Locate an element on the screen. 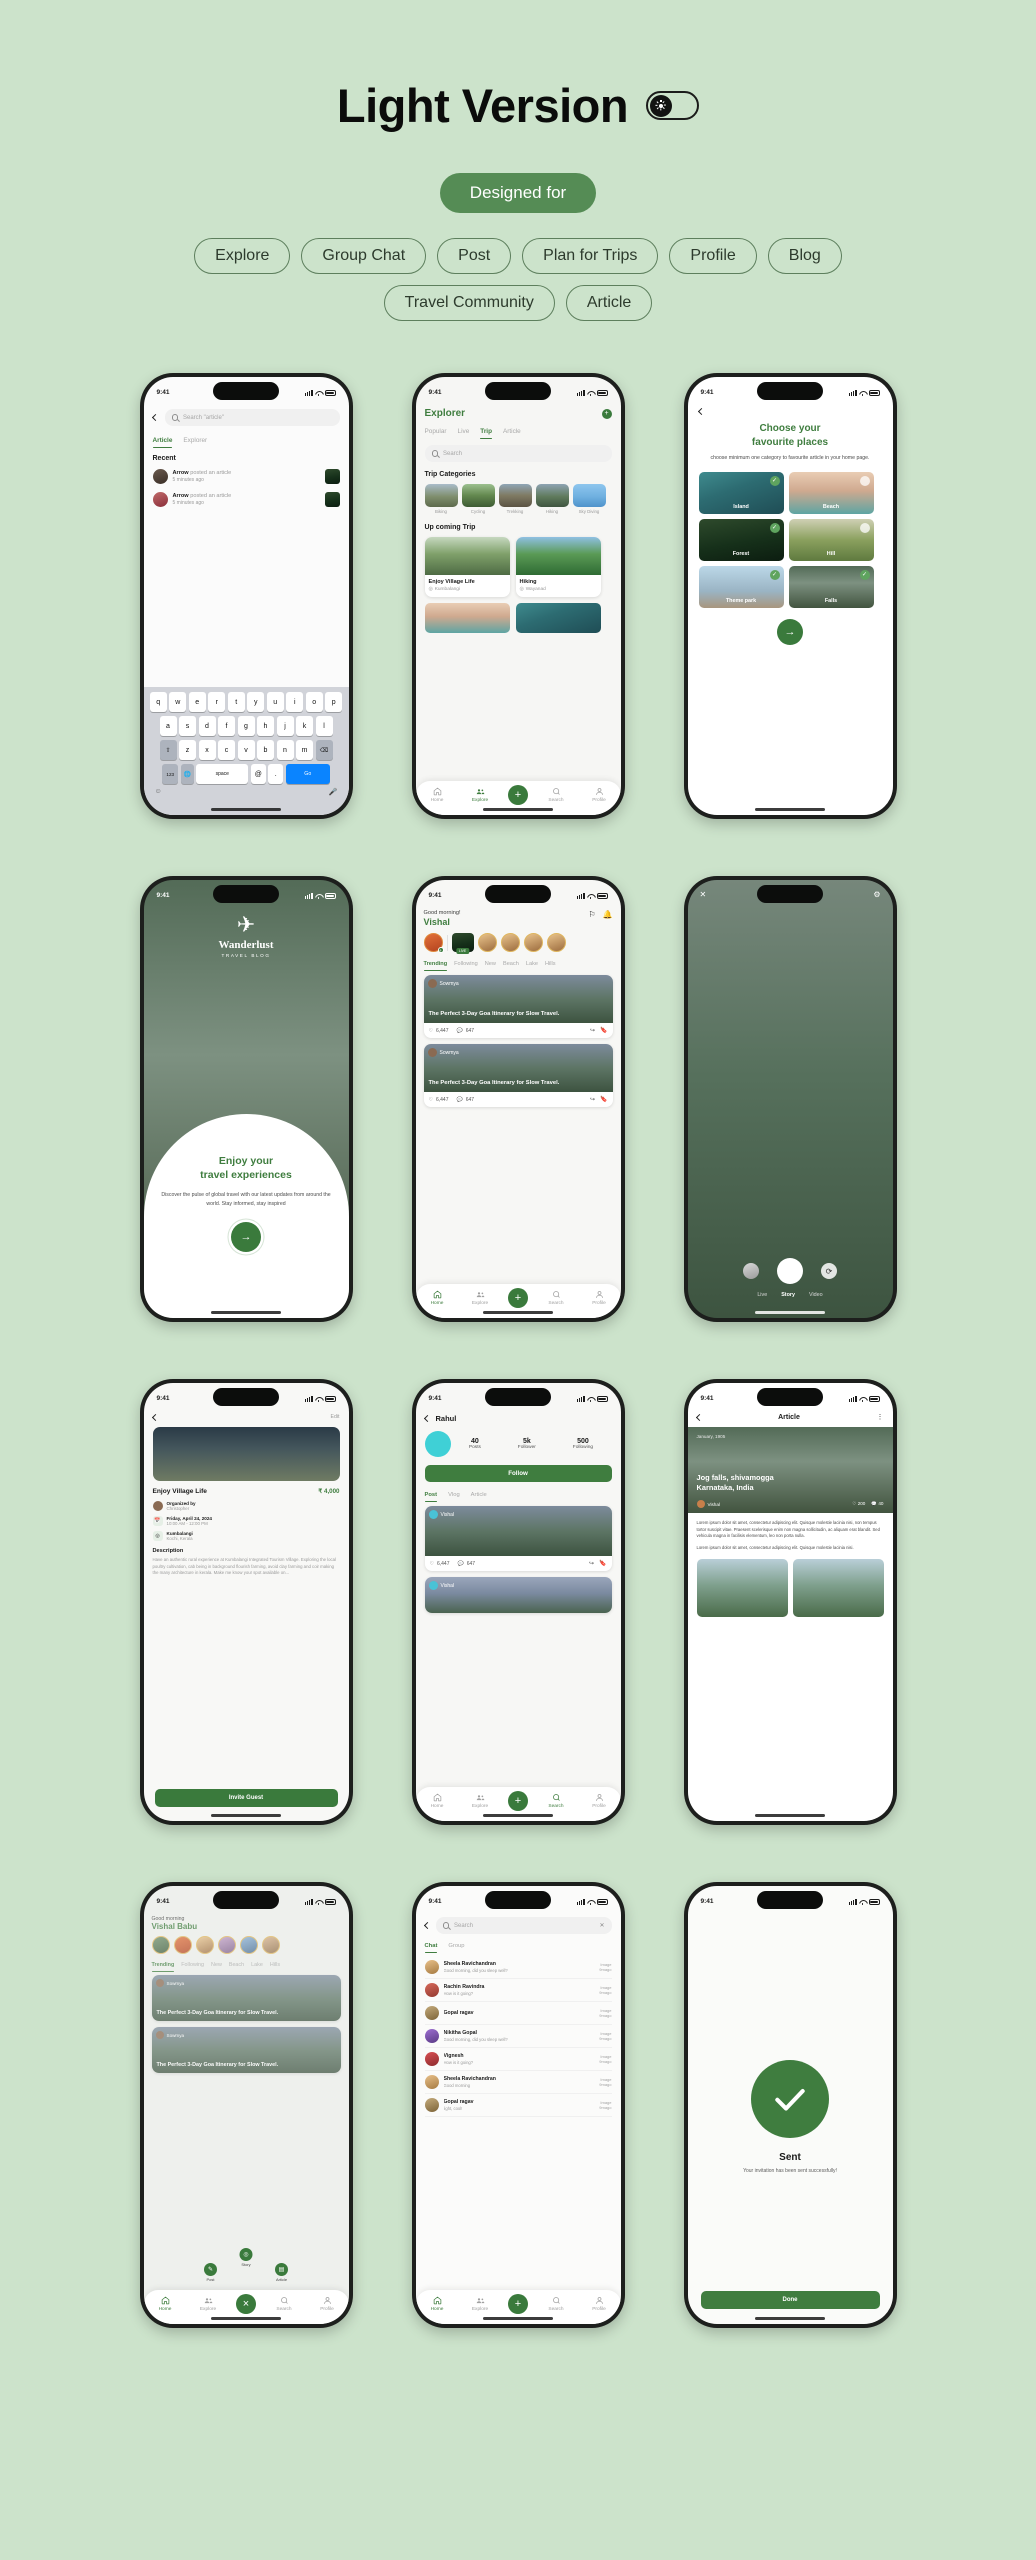 This screenshot has height=2560, width=1036. place-island: ✓ Island is located at coordinates (741, 492).